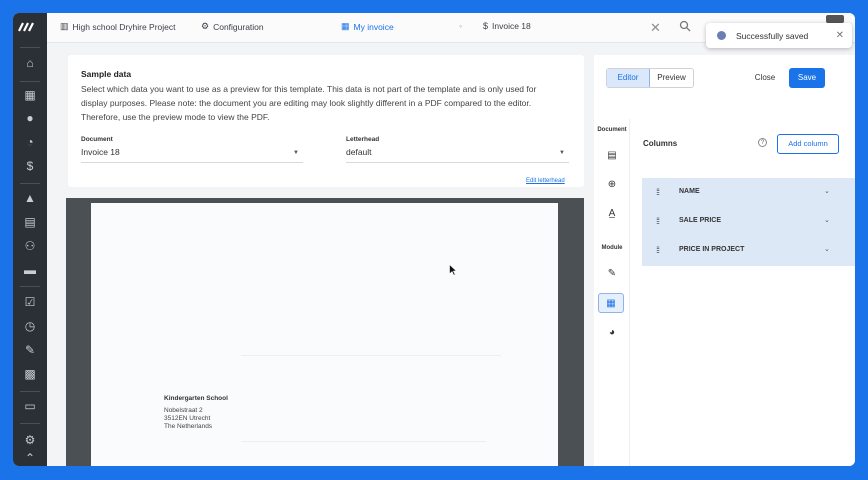 This screenshot has width=868, height=480. Describe the element at coordinates (612, 130) in the screenshot. I see `document-section-label: Document` at that location.